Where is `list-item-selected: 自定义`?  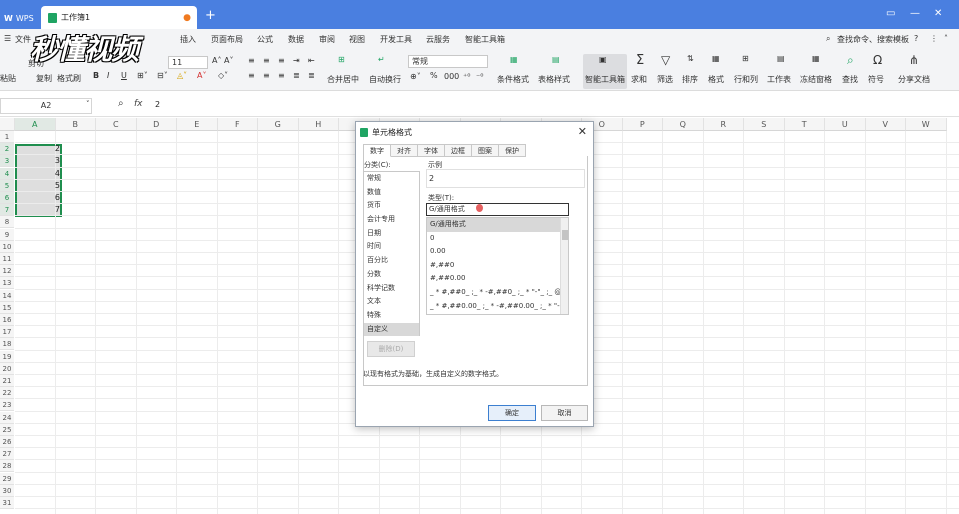
list-item-selected: 自定义 is located at coordinates (391, 329).